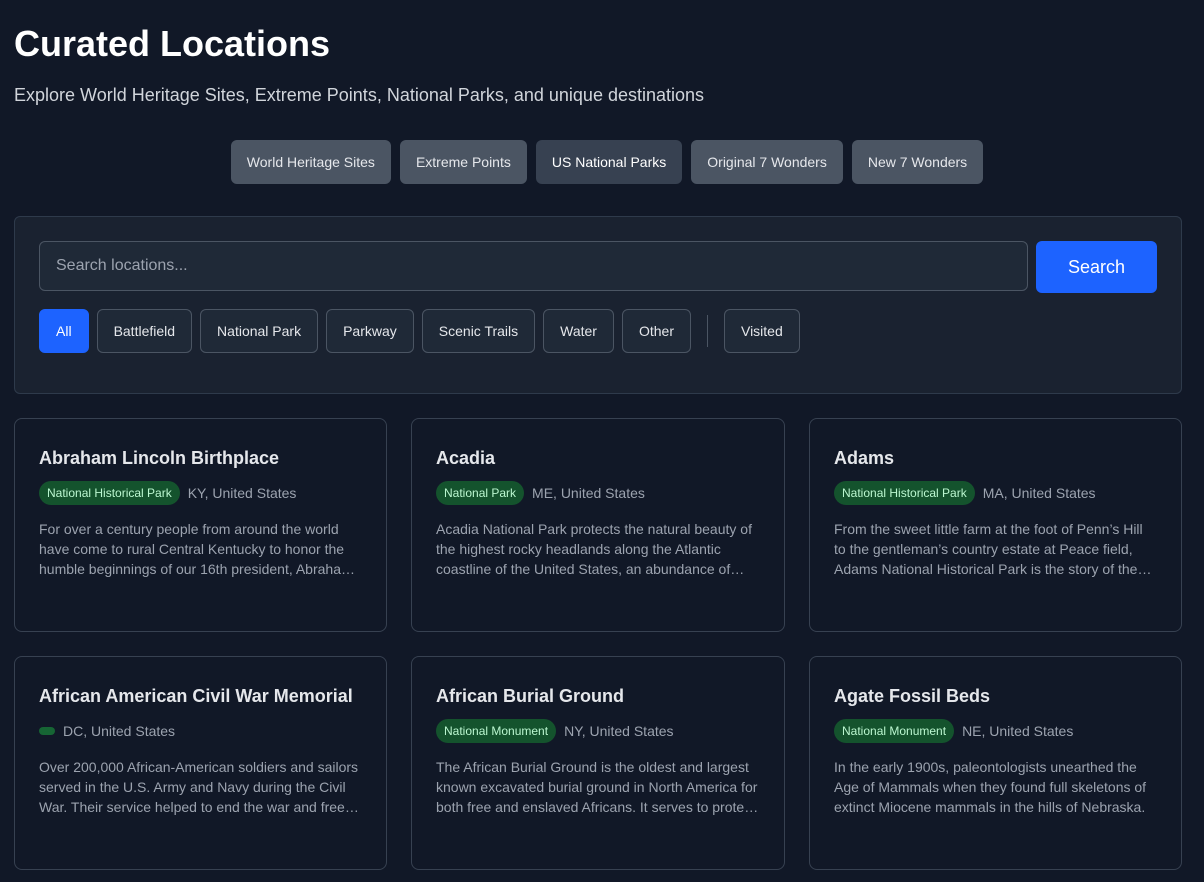 The width and height of the screenshot is (1204, 882). Describe the element at coordinates (578, 331) in the screenshot. I see `filter-water: Water` at that location.